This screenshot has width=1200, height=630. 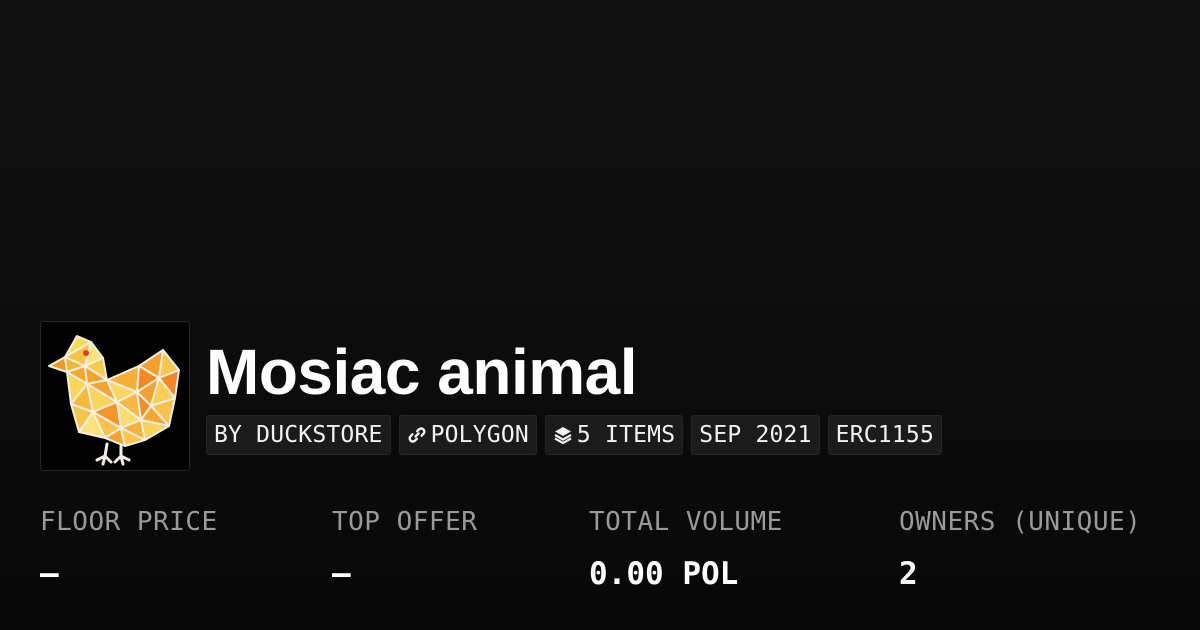 What do you see at coordinates (479, 435) in the screenshot?
I see `chain-tag-label: POLYGON` at bounding box center [479, 435].